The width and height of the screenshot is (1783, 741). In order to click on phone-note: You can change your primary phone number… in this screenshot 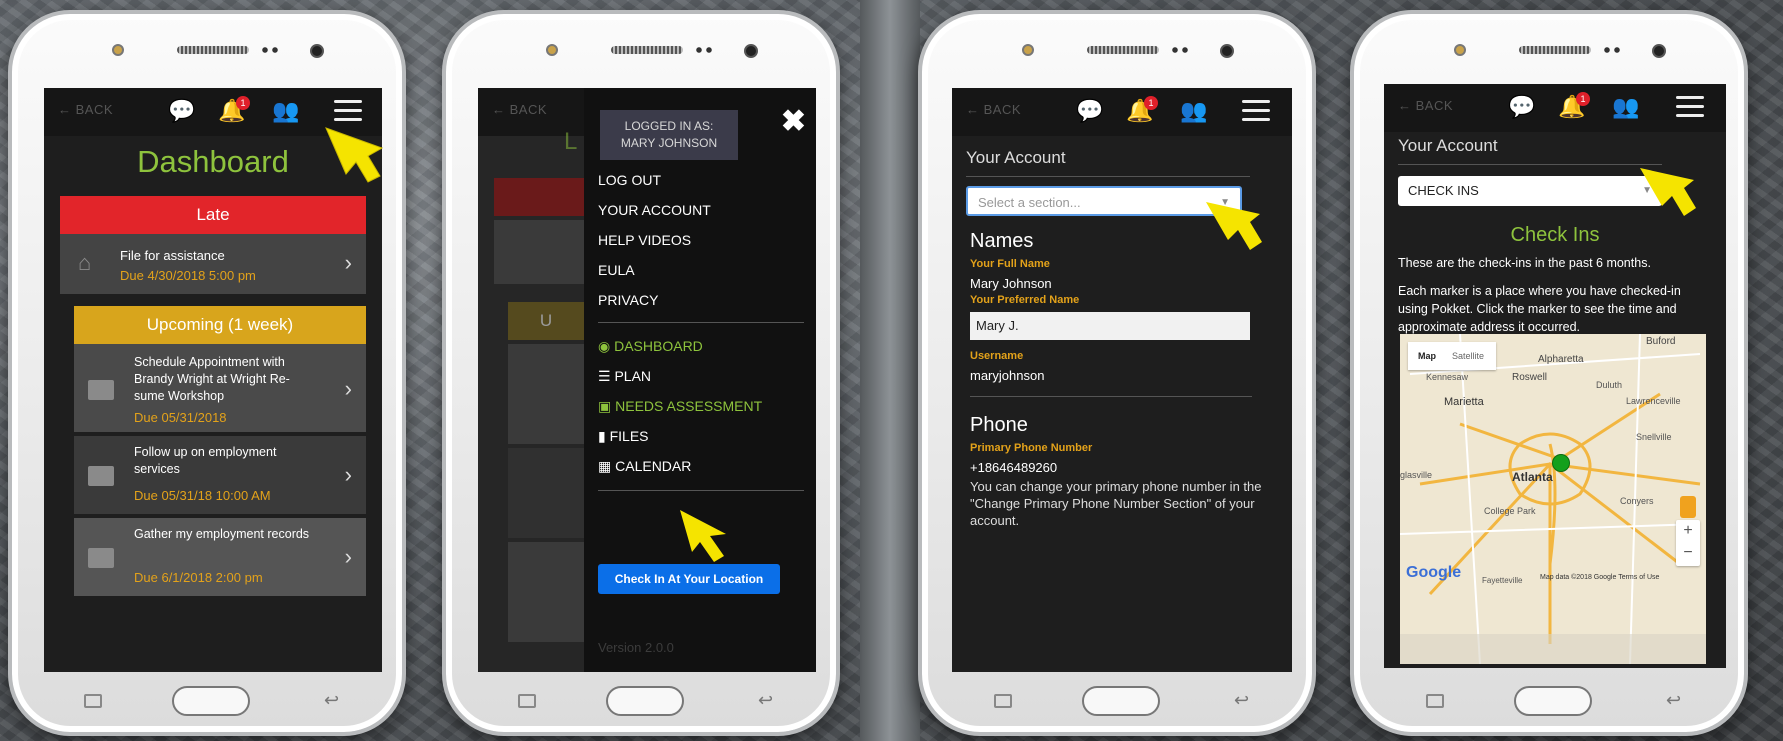, I will do `click(1116, 503)`.